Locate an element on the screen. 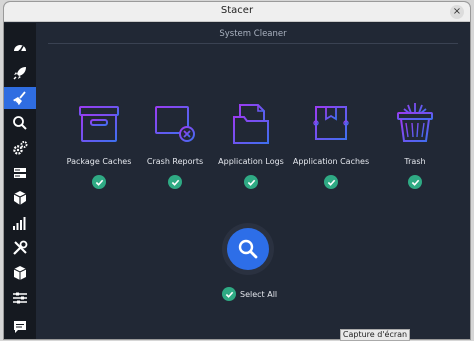  scan-button-halo is located at coordinates (248, 249).